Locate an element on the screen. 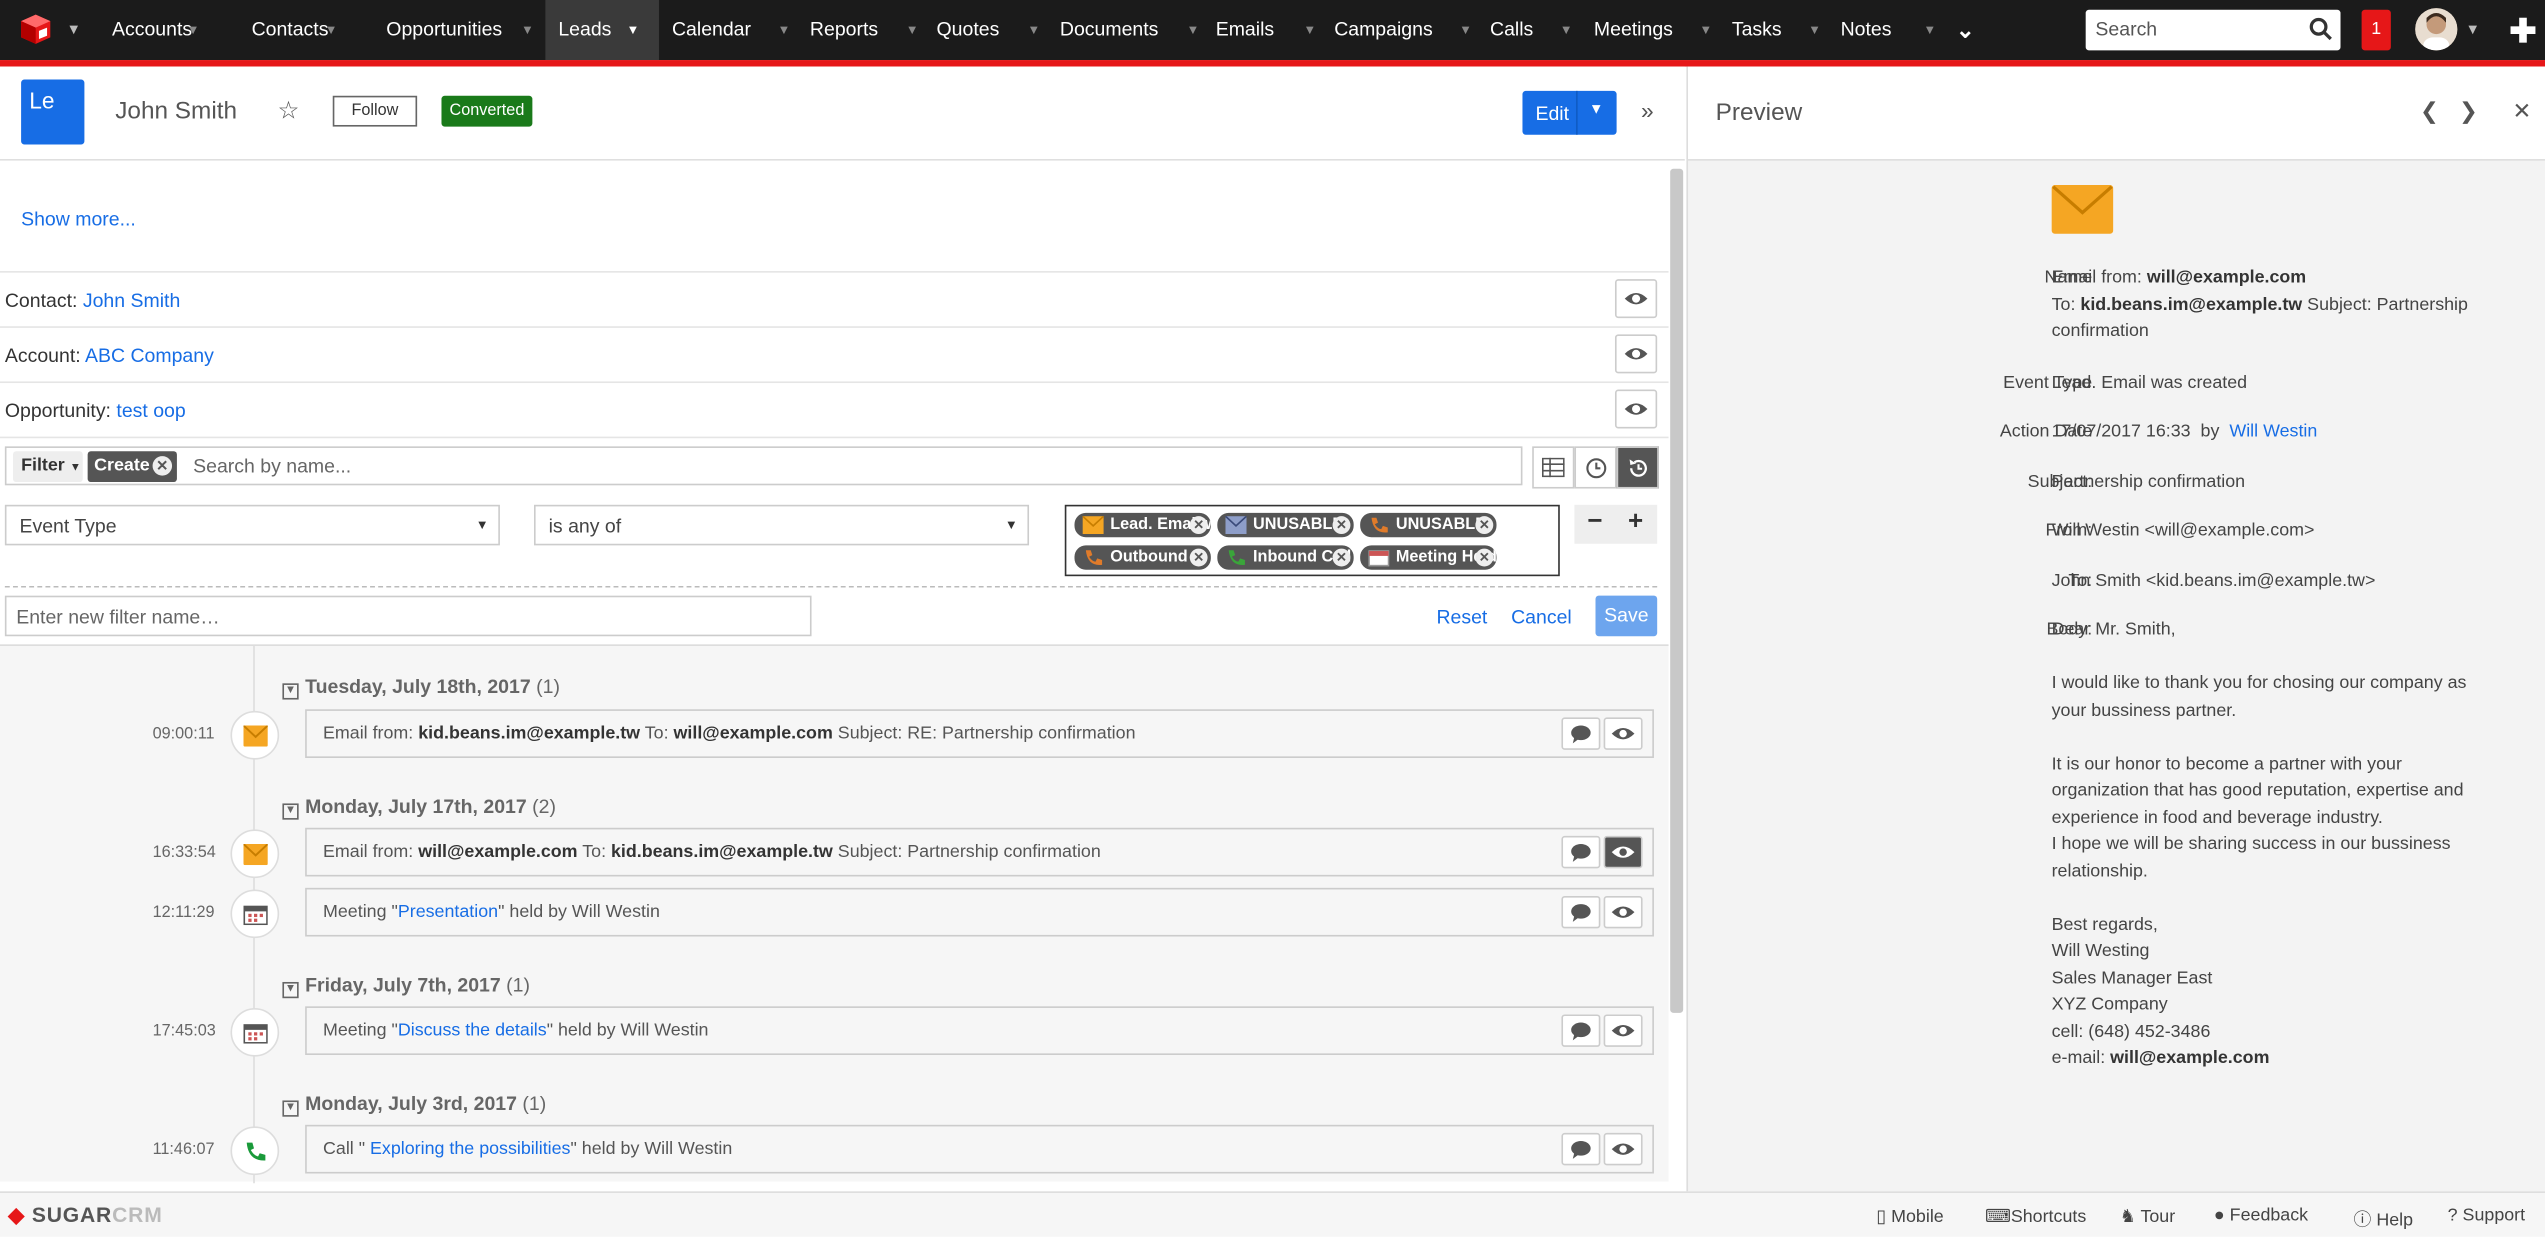  nav-item-calendar: Calendar ▼ is located at coordinates (731, 30).